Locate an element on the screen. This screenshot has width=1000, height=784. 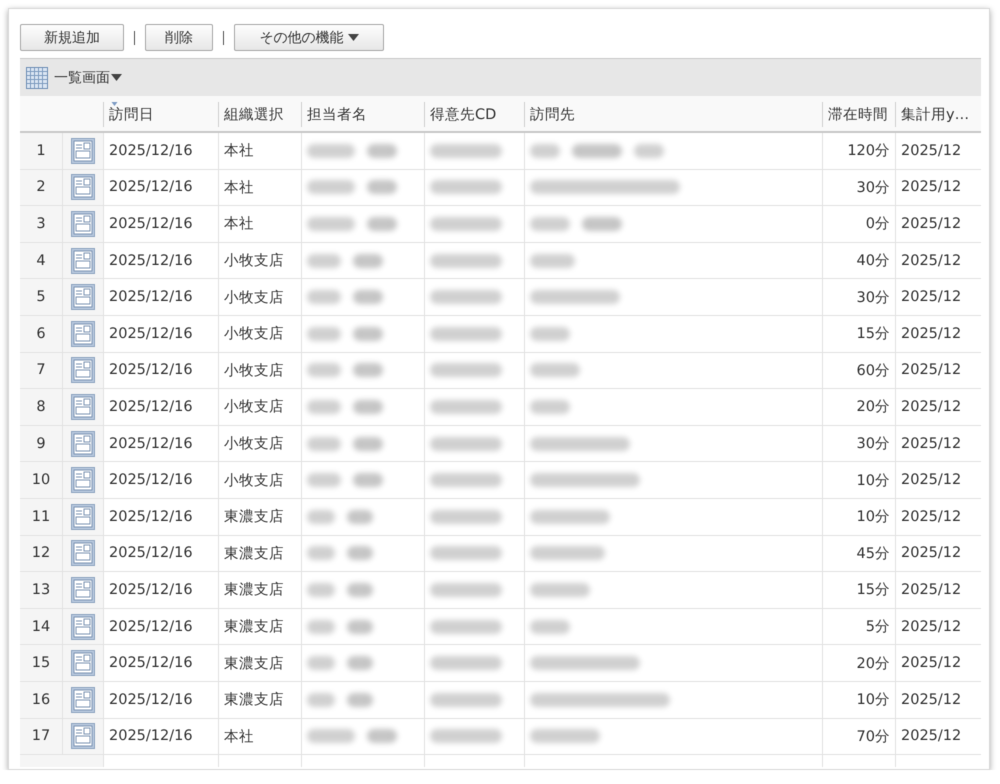
view-menu-button: 一覧画面 is located at coordinates (88, 77).